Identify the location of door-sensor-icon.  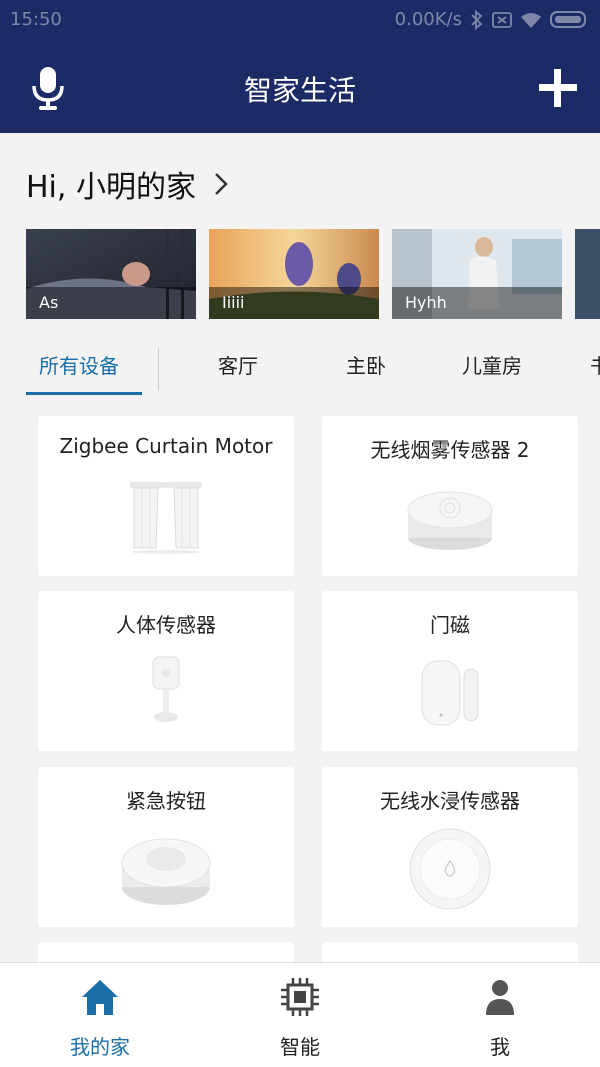
(450, 693).